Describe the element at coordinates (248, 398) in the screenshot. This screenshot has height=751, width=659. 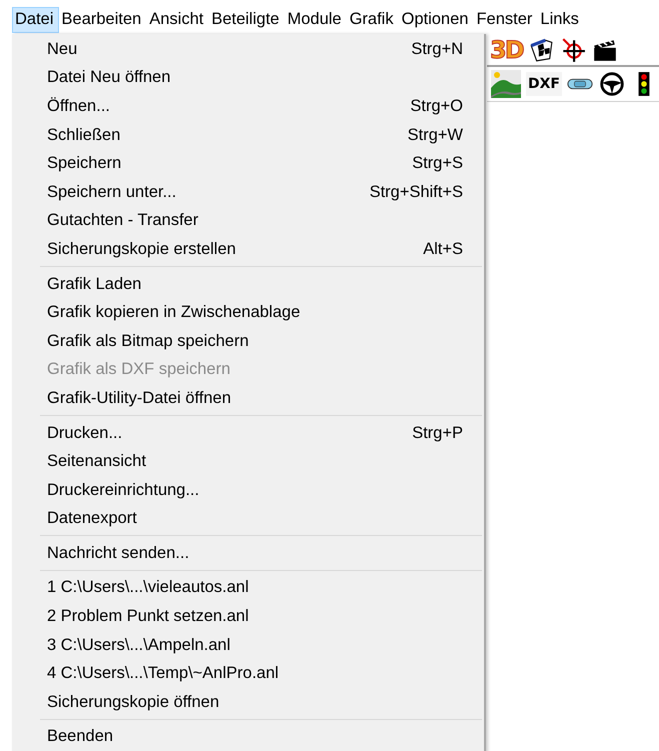
I see `menu-item: Grafik-Utility-Datei öffnen` at that location.